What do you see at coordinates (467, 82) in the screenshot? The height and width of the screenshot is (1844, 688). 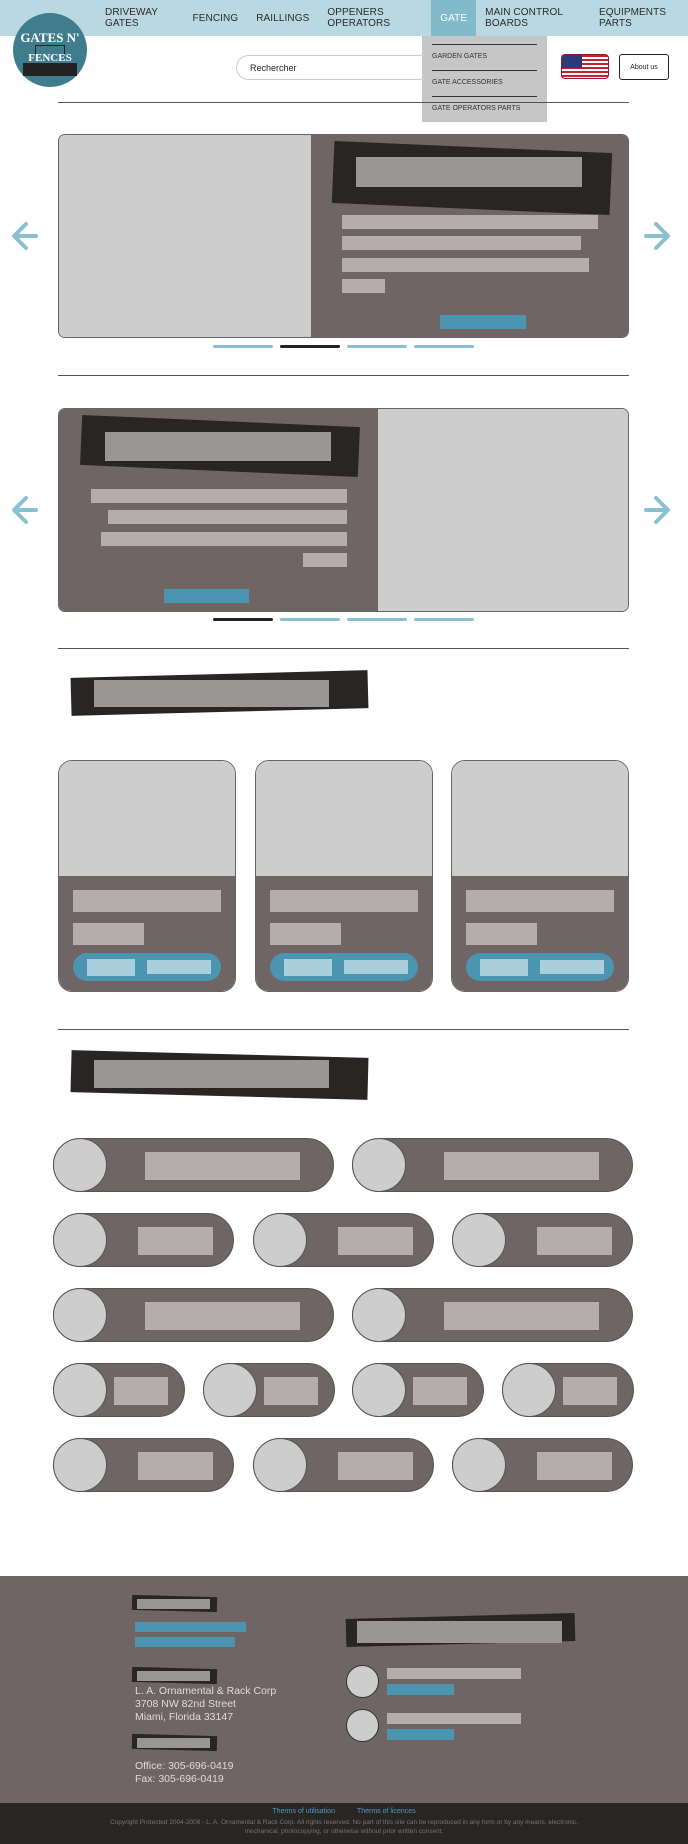 I see `dropdown-item-gate-accessories: GATE ACCESSORIES` at bounding box center [467, 82].